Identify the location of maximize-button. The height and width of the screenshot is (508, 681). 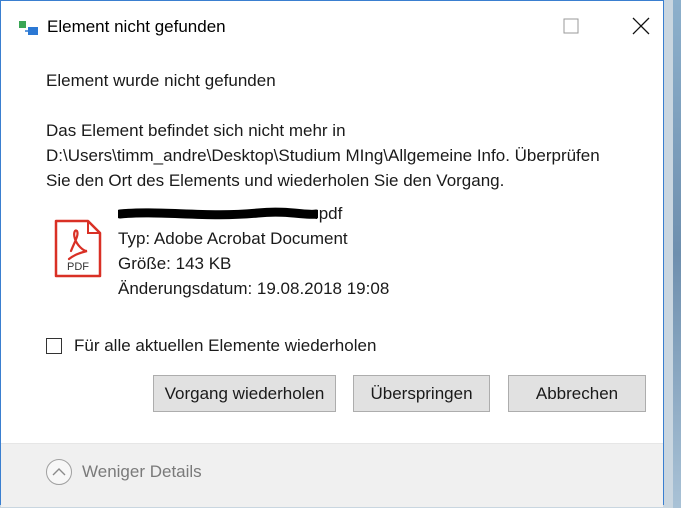
(571, 26).